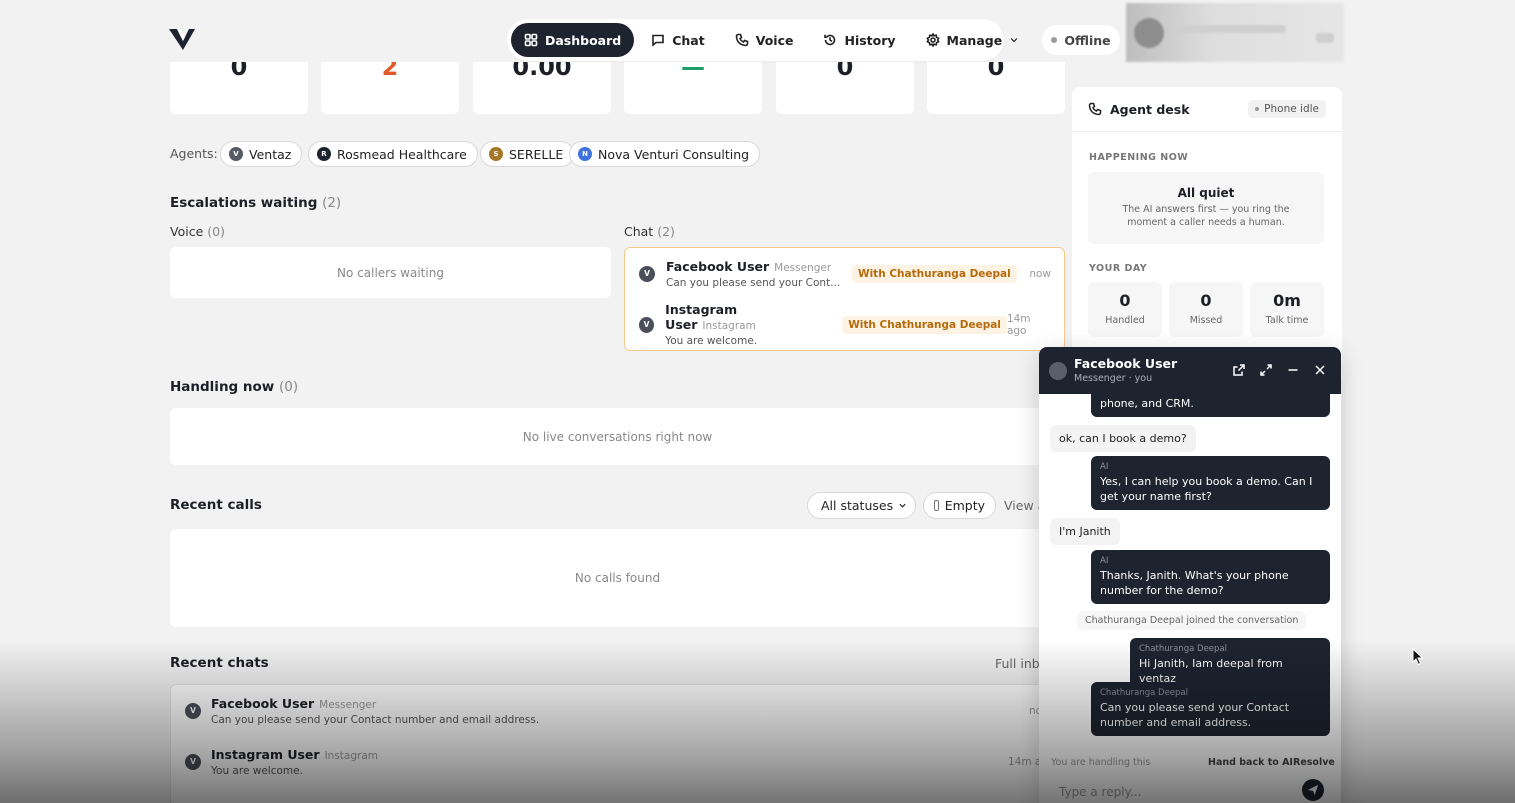 This screenshot has height=803, width=1515. I want to click on agent-initial: V, so click(236, 154).